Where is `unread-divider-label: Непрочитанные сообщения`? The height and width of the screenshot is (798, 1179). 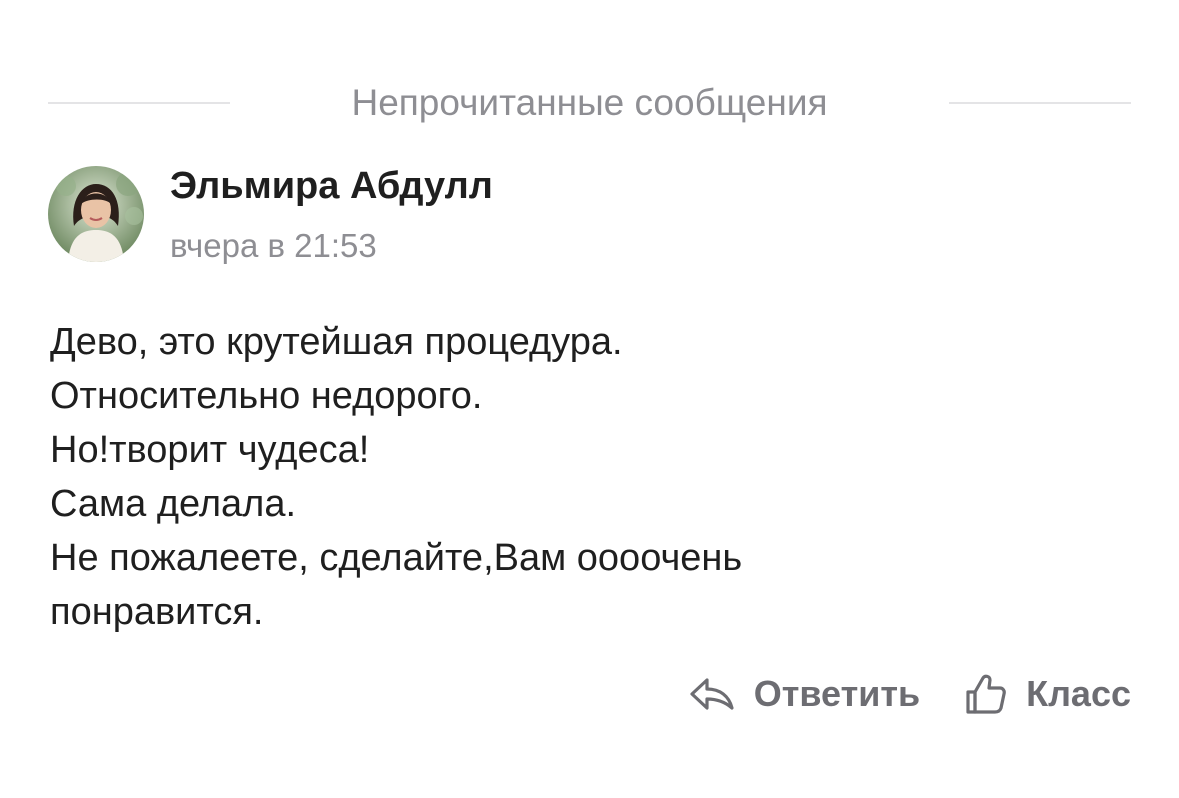
unread-divider-label: Непрочитанные сообщения is located at coordinates (589, 102).